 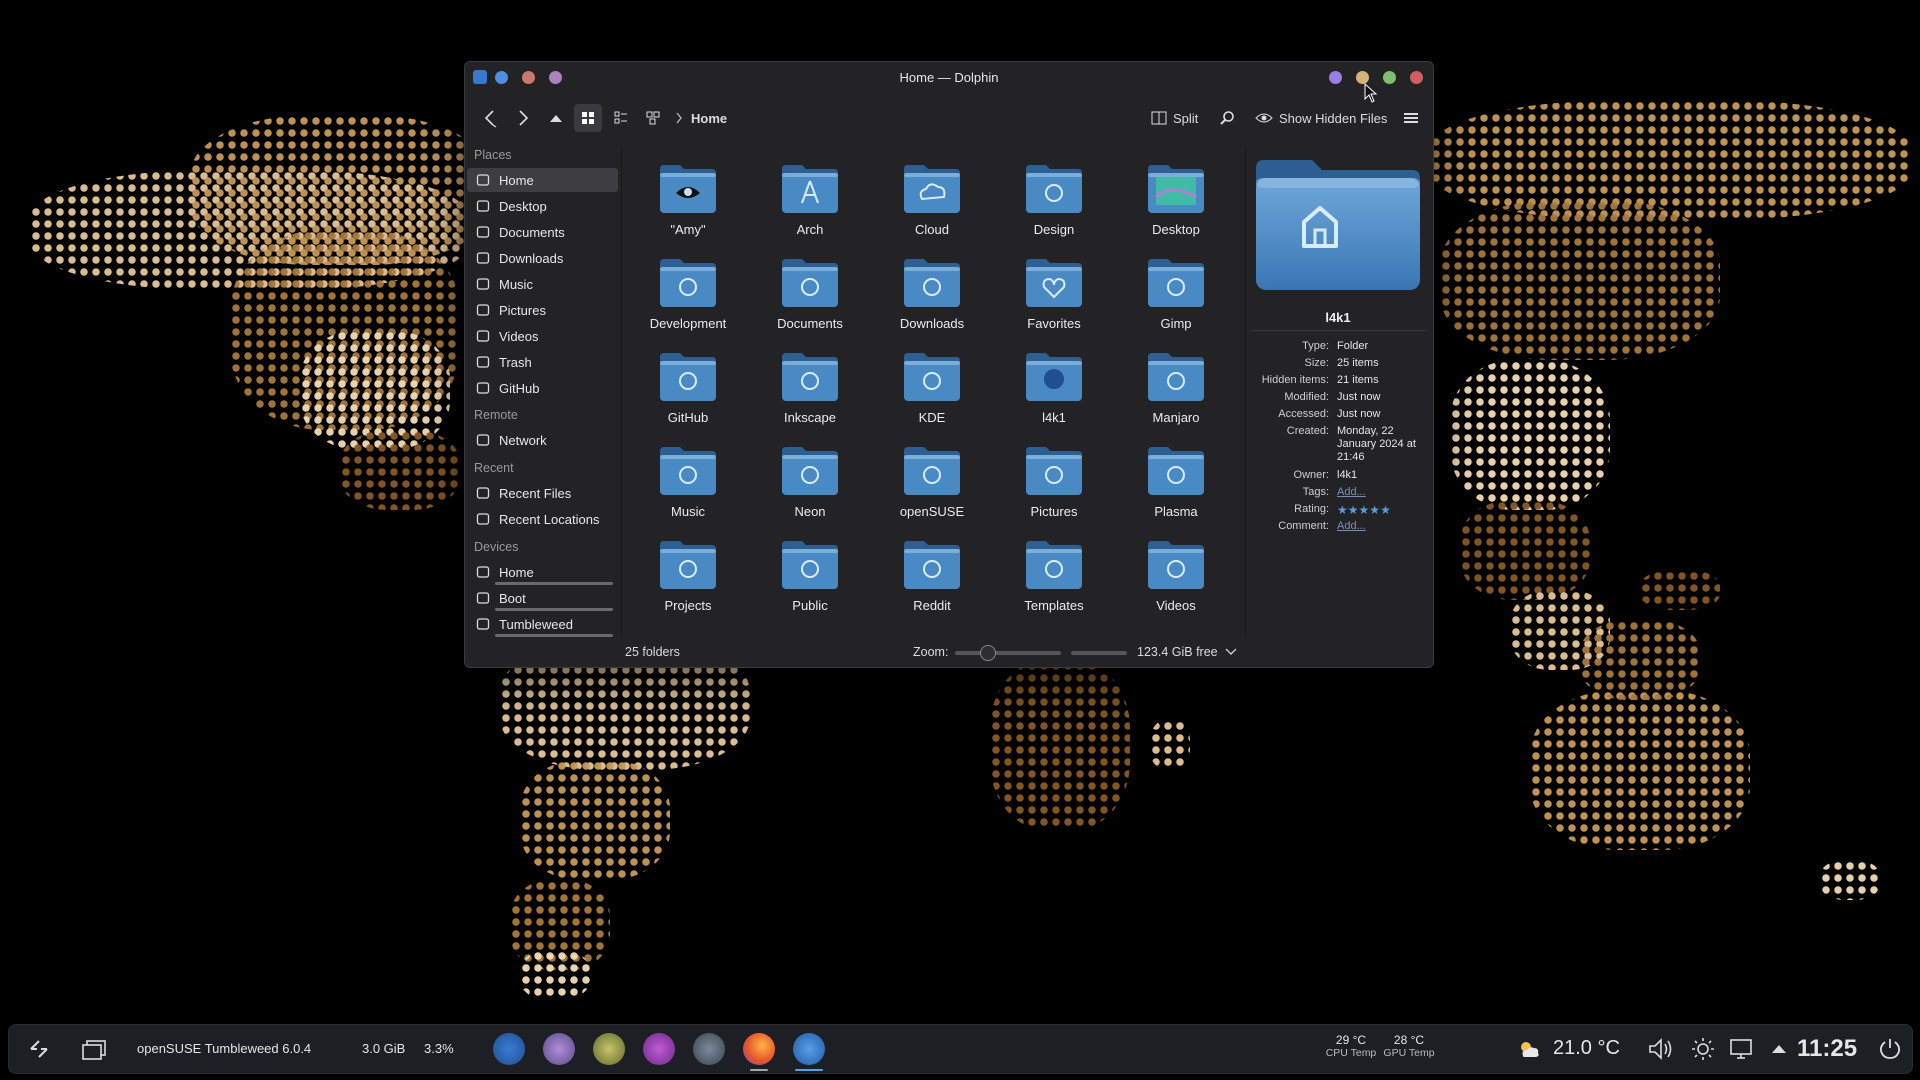 I want to click on dolphin-taskbar-icon, so click(x=809, y=1049).